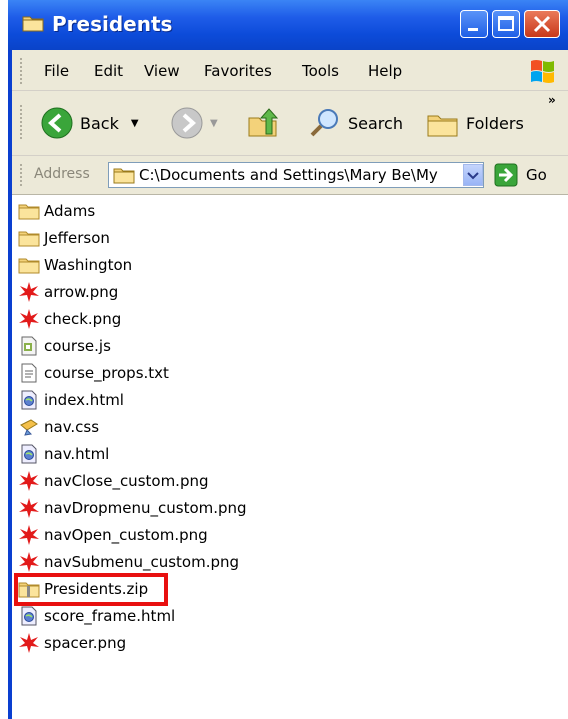 The width and height of the screenshot is (568, 719). What do you see at coordinates (520, 175) in the screenshot?
I see `go-button: Go` at bounding box center [520, 175].